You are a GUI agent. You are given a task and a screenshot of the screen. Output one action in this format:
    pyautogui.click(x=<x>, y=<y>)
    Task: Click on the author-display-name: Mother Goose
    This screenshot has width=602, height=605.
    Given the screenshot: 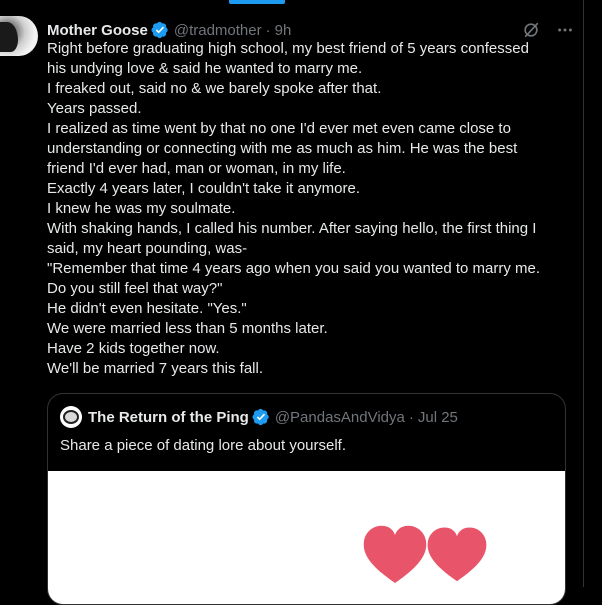 What is the action you would take?
    pyautogui.click(x=97, y=30)
    